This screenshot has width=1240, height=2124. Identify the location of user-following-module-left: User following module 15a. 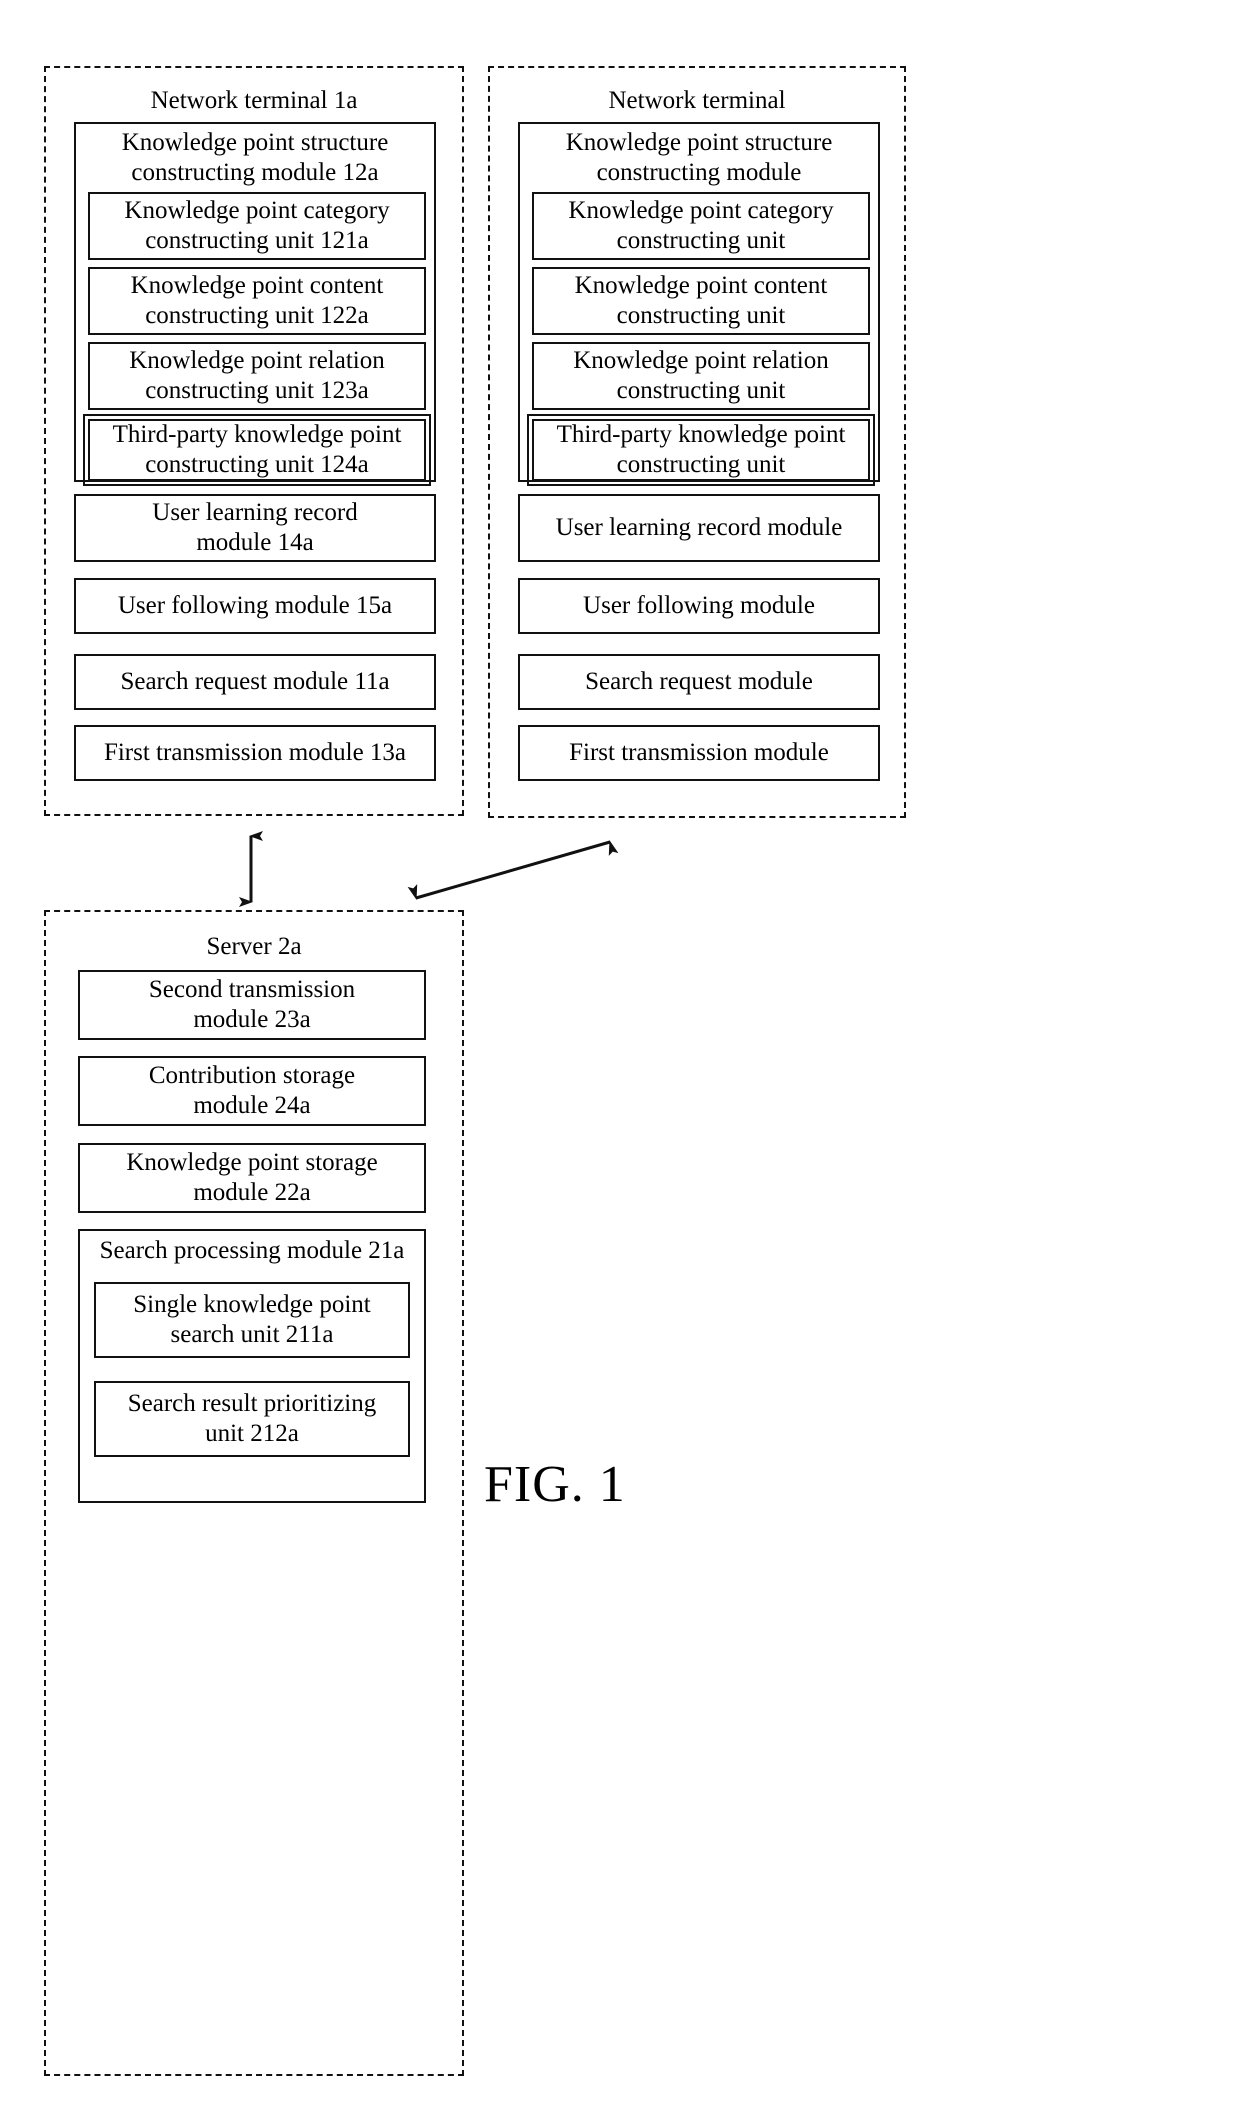
(255, 606).